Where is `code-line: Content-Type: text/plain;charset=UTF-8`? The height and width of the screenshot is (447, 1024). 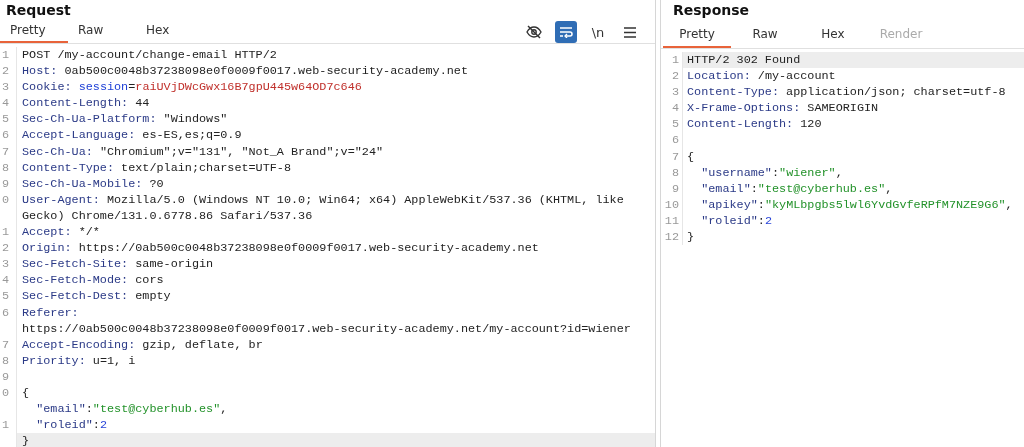 code-line: Content-Type: text/plain;charset=UTF-8 is located at coordinates (156, 167).